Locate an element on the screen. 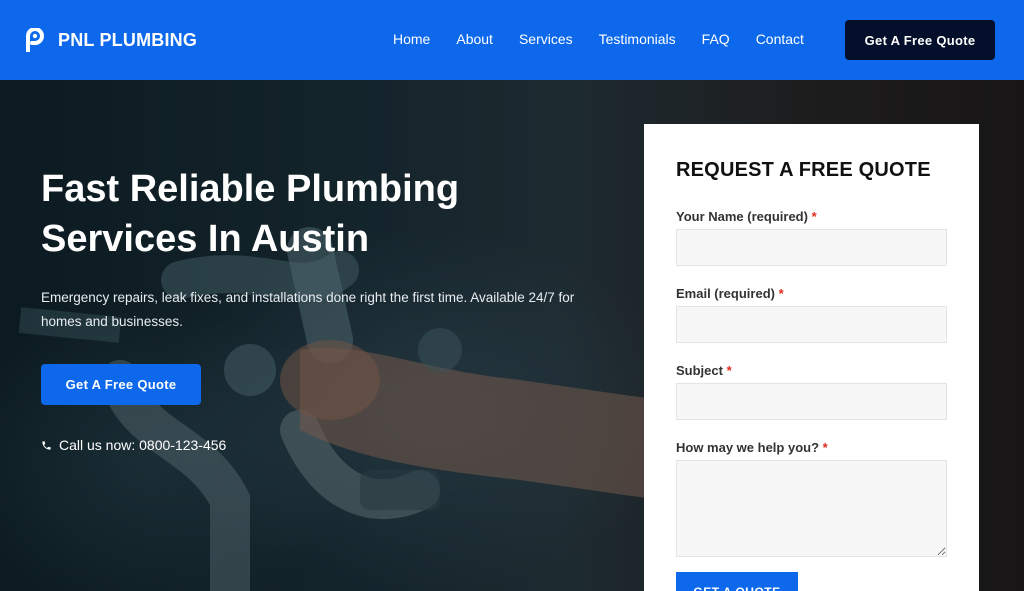  name-field-group: Your Name (required) * is located at coordinates (811, 237).